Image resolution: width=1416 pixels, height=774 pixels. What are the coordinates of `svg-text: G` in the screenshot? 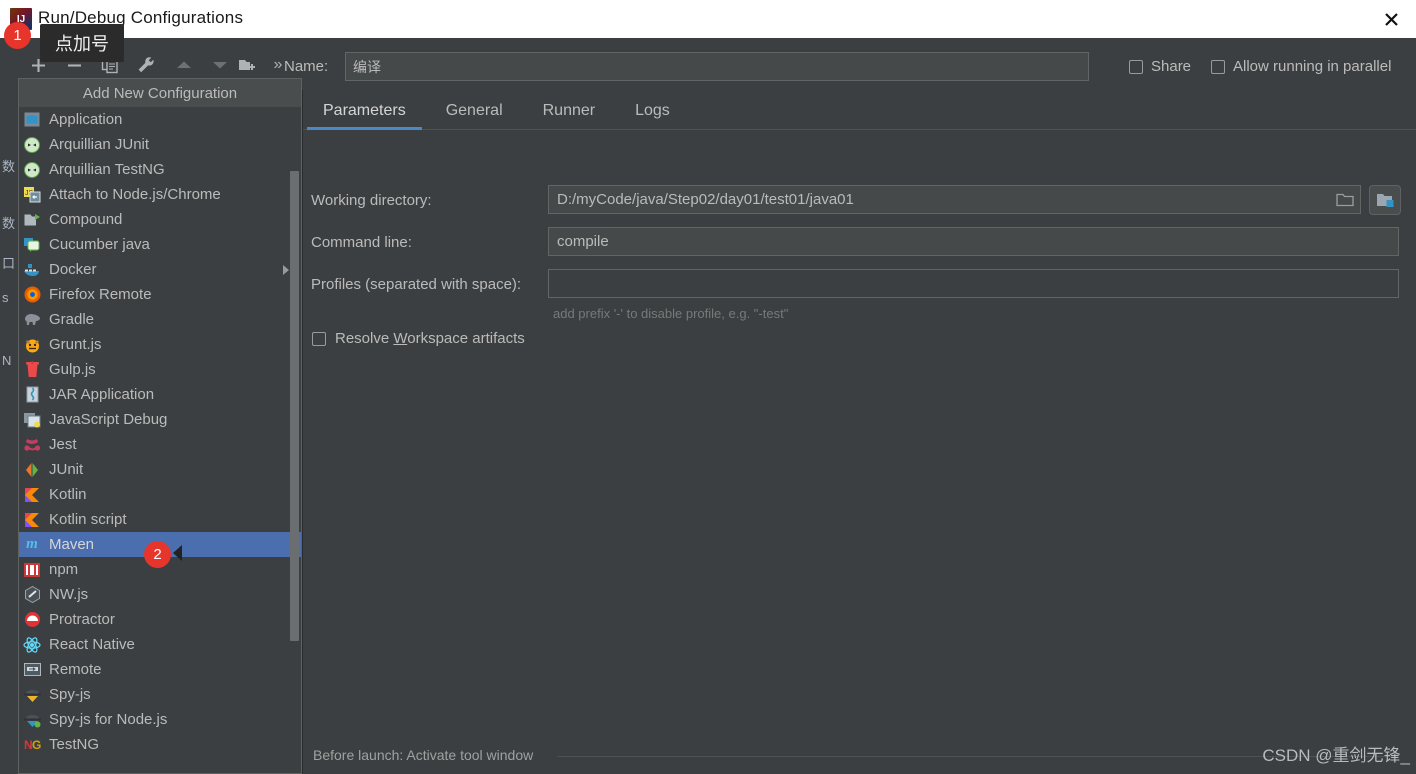 It's located at (36, 745).